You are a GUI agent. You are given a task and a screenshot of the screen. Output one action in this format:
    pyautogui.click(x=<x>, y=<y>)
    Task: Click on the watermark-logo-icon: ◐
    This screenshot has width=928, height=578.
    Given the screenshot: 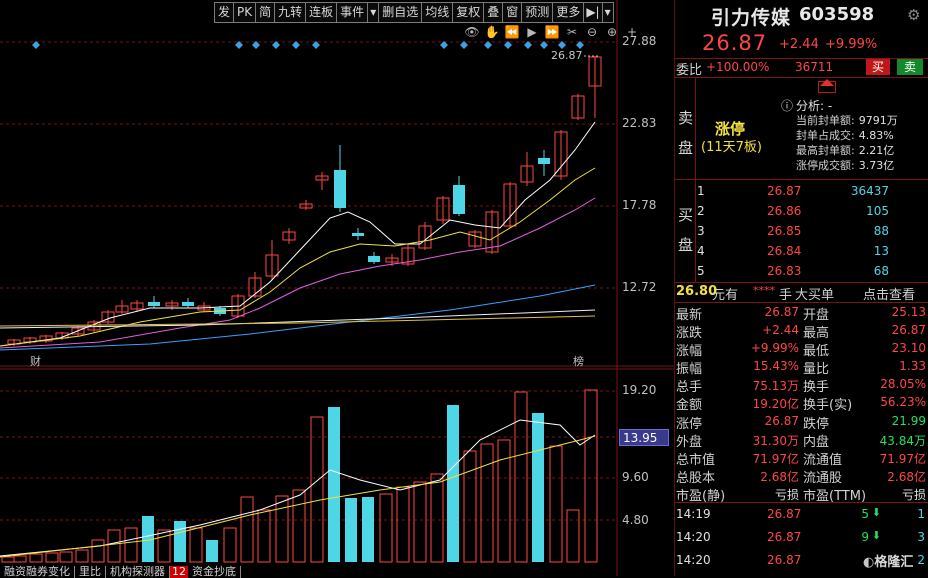 What is the action you would take?
    pyautogui.click(x=869, y=562)
    